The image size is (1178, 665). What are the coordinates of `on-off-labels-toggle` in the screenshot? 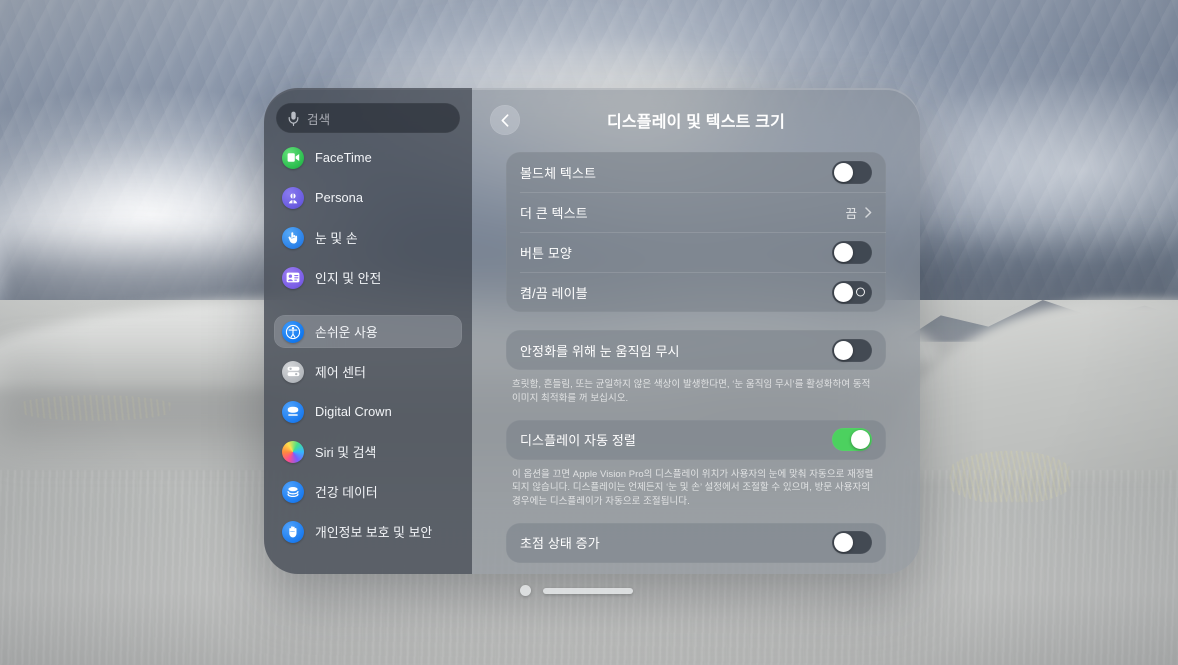 It's located at (852, 292).